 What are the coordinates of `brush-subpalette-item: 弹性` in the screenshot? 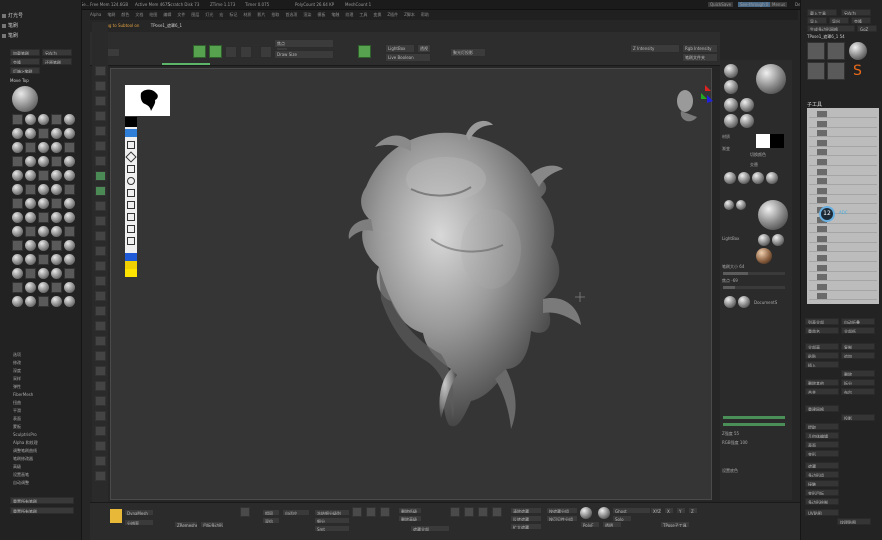 It's located at (17, 387).